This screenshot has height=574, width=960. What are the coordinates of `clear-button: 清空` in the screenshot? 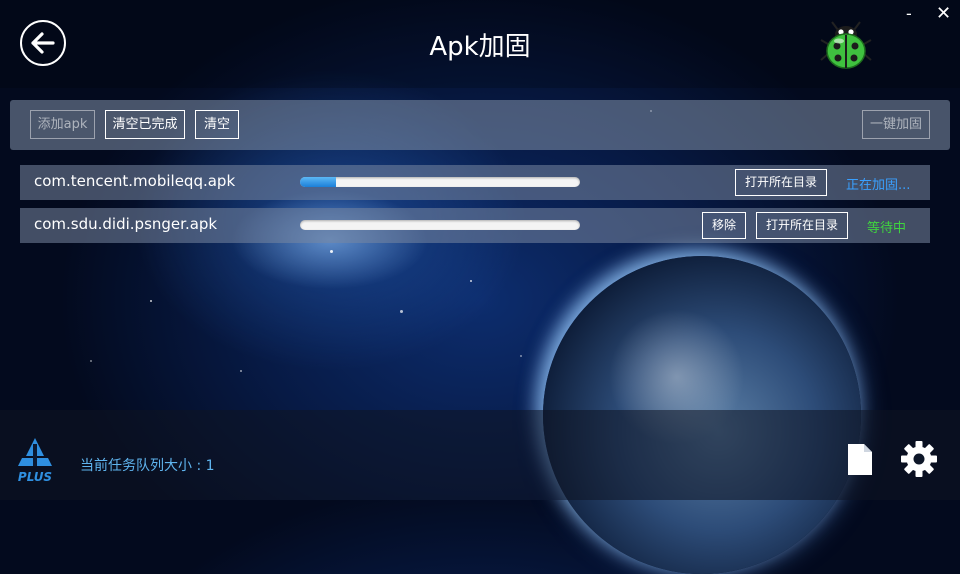 It's located at (217, 124).